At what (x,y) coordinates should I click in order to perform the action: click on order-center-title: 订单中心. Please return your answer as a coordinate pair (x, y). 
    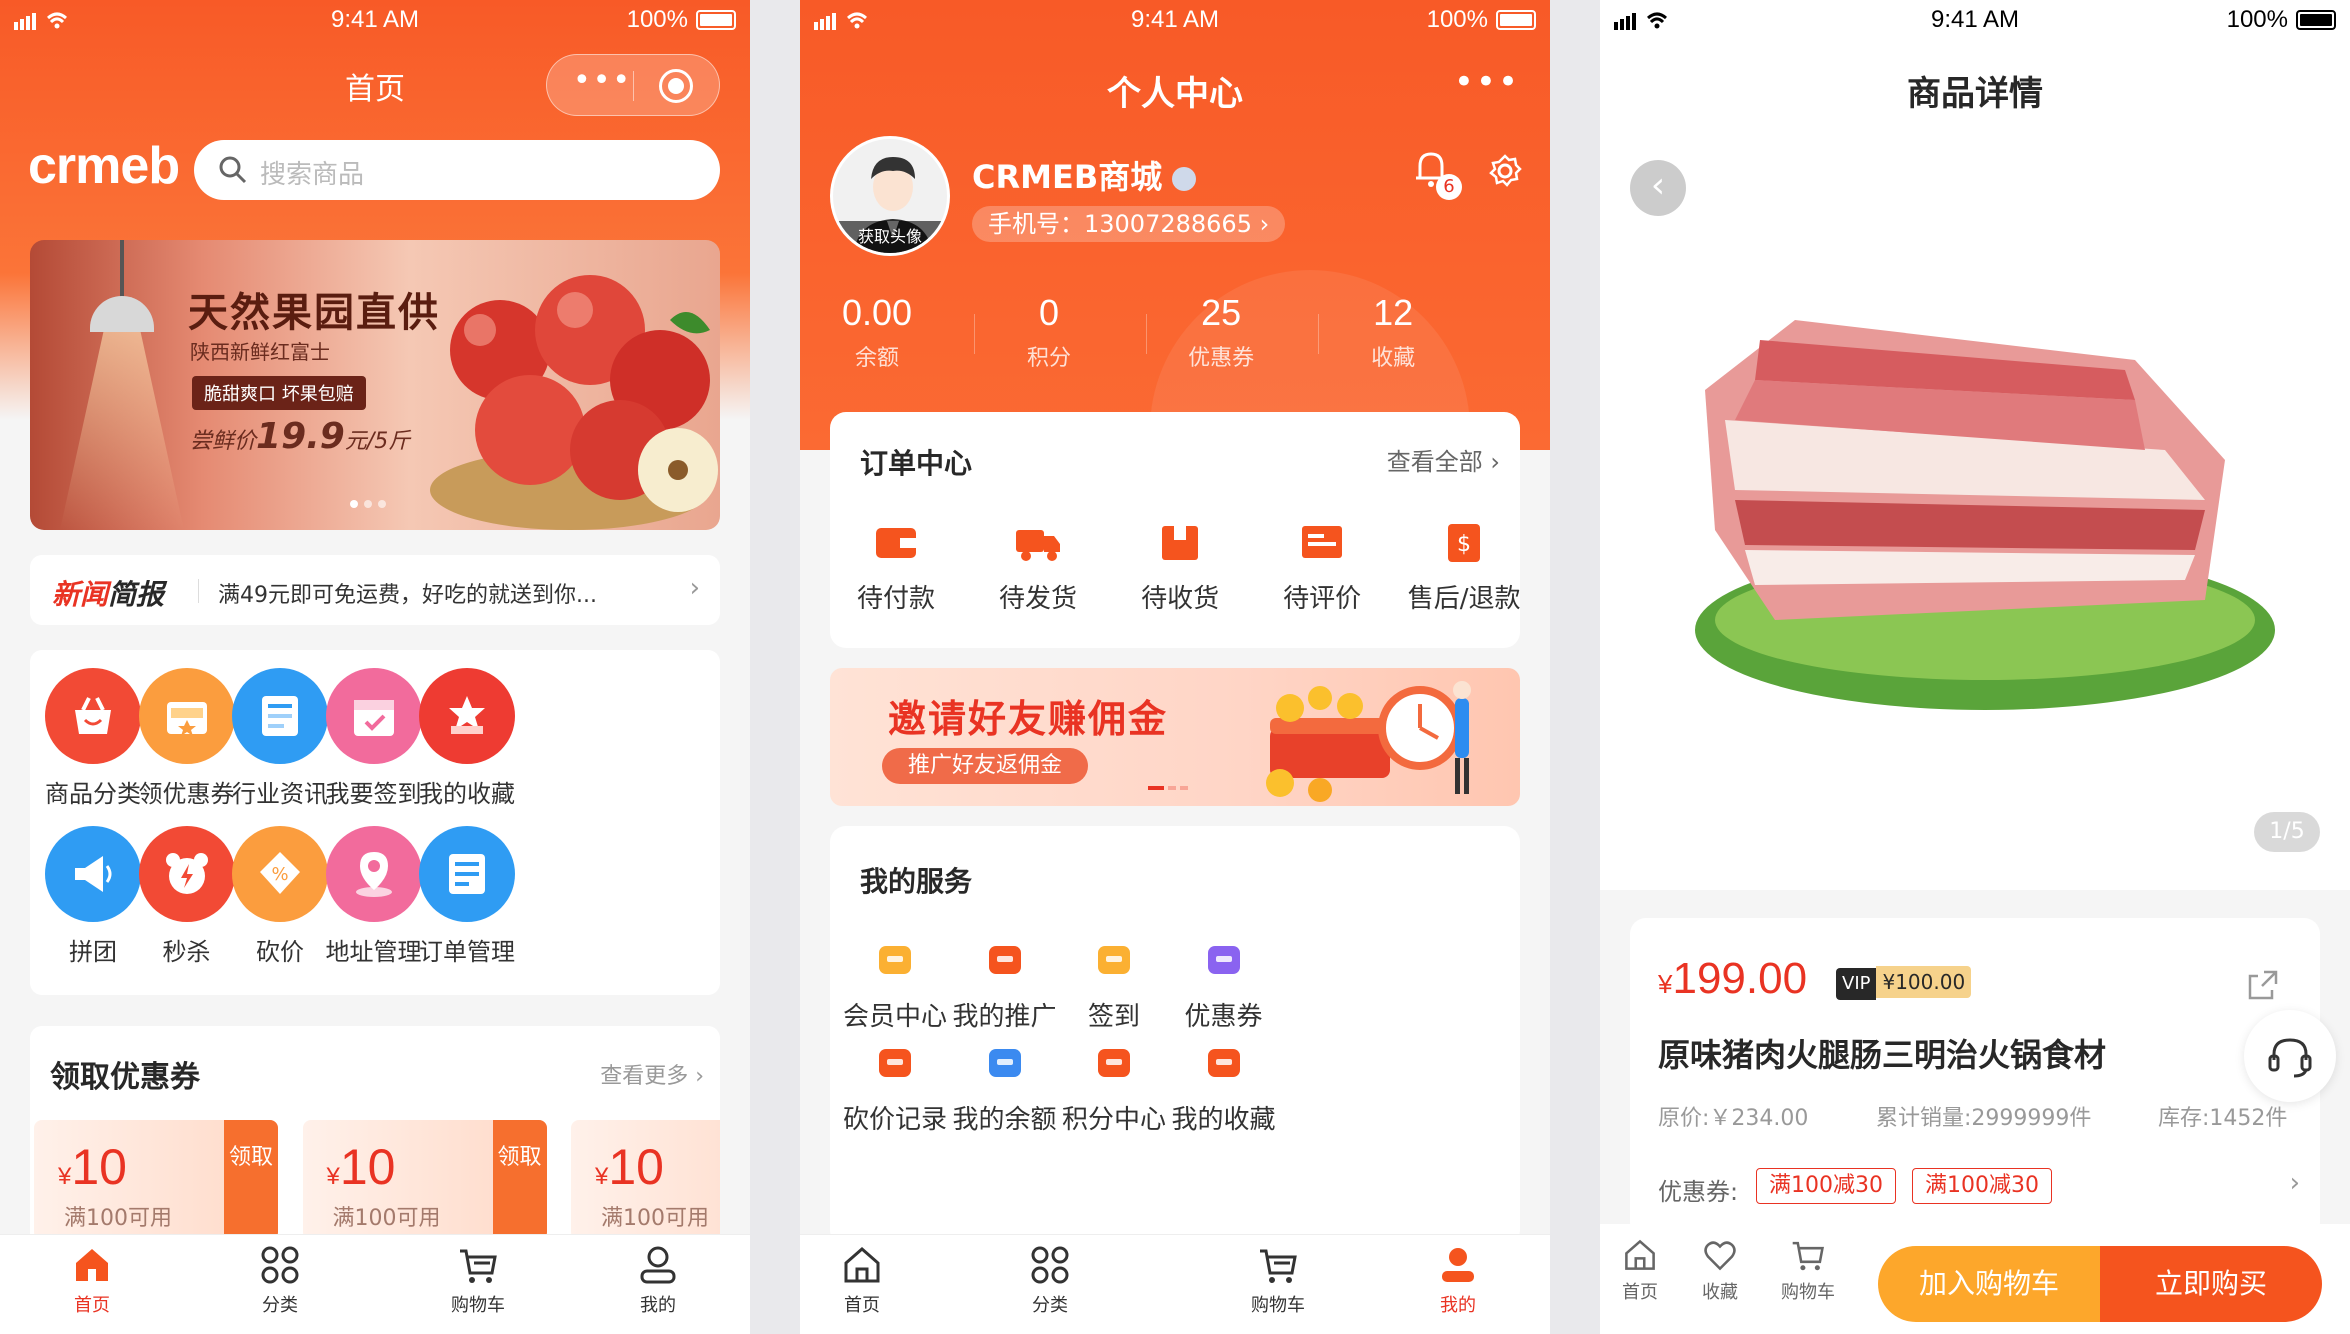
    Looking at the image, I should click on (916, 463).